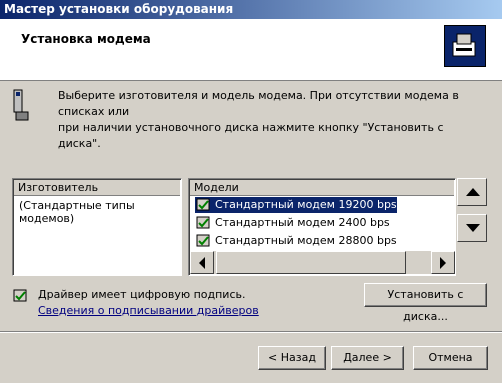  I want to click on scroll-up-button, so click(472, 192).